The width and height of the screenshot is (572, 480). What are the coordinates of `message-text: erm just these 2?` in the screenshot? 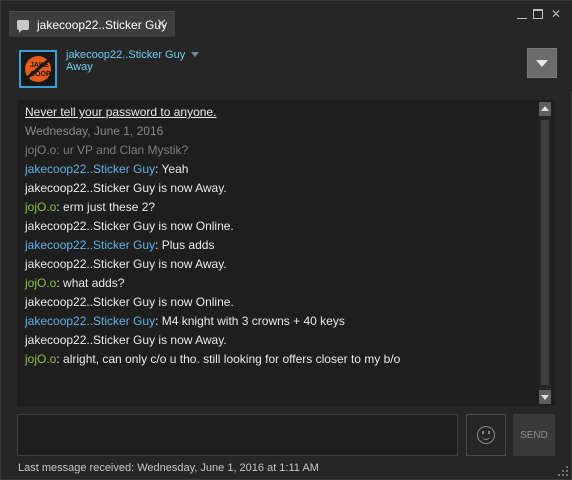 It's located at (109, 207).